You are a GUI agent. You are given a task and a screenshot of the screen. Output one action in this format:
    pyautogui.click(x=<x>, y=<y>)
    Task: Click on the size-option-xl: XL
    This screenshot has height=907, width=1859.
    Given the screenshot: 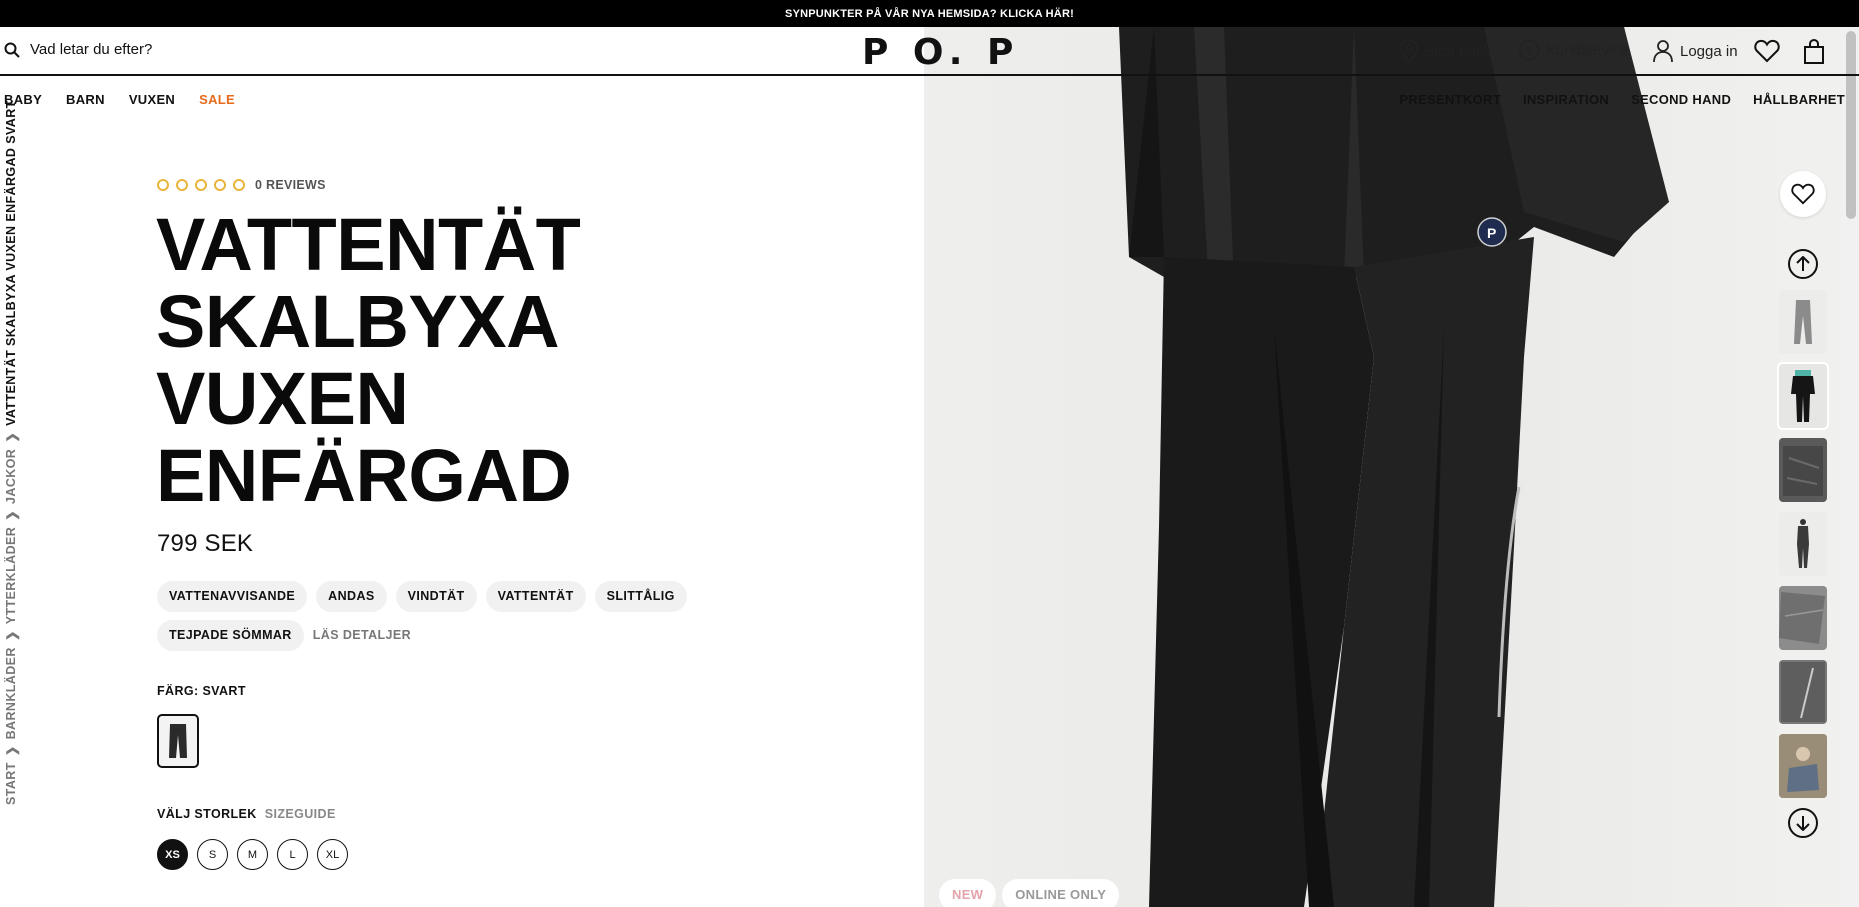 What is the action you would take?
    pyautogui.click(x=332, y=854)
    